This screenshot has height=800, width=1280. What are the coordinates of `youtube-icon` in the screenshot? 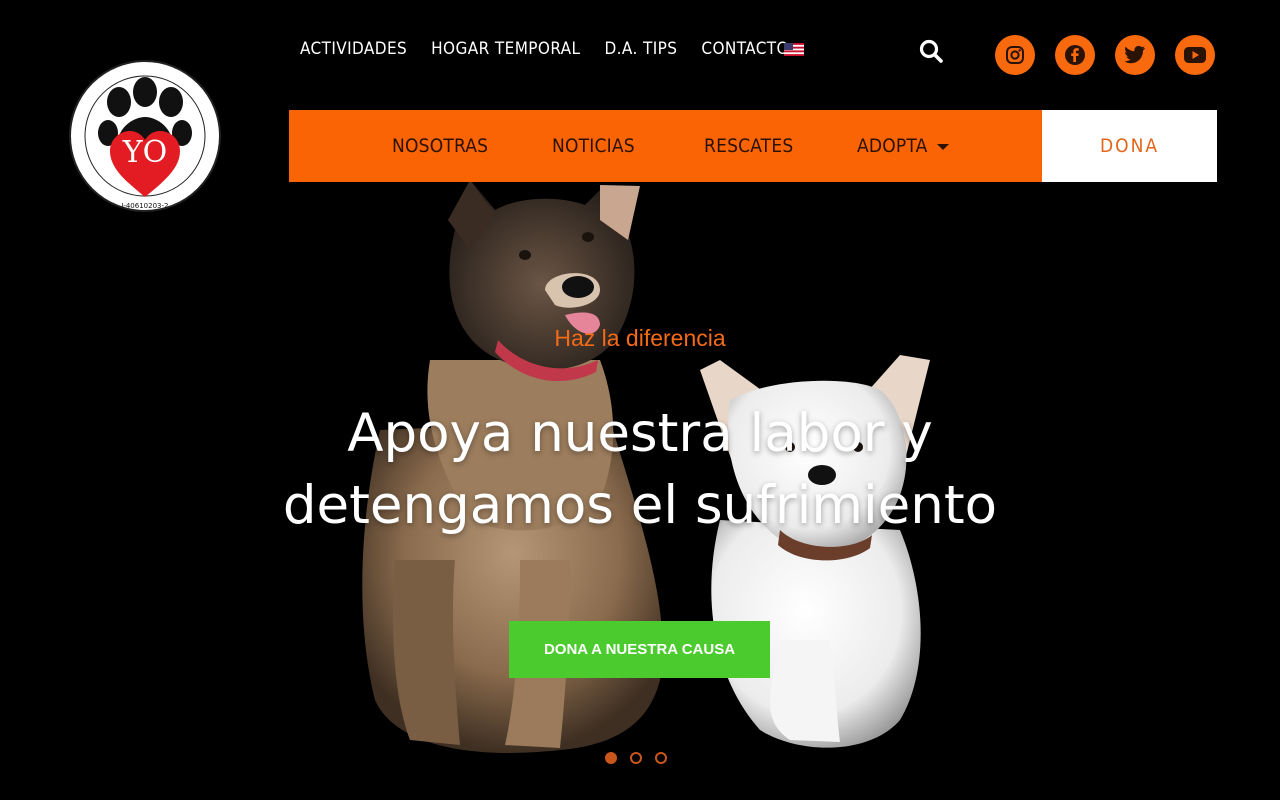 It's located at (1195, 55).